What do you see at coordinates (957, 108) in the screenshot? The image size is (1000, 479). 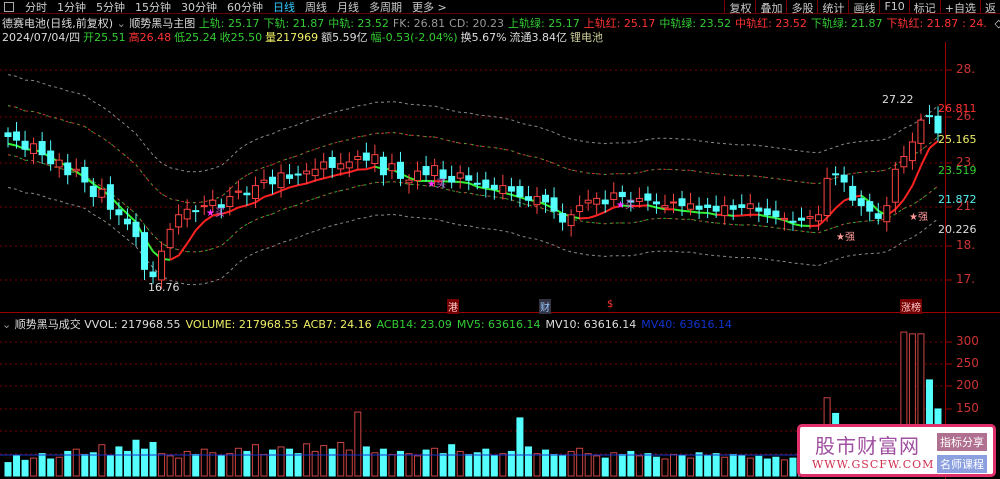 I see `fk-label: 26.811` at bounding box center [957, 108].